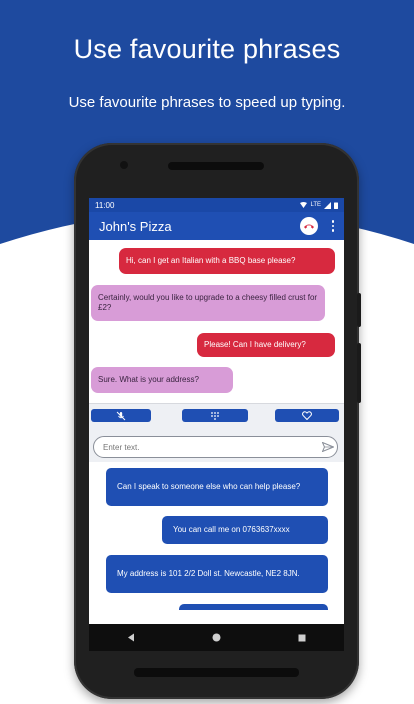 Image resolution: width=414 pixels, height=704 pixels. I want to click on recents-icon, so click(302, 638).